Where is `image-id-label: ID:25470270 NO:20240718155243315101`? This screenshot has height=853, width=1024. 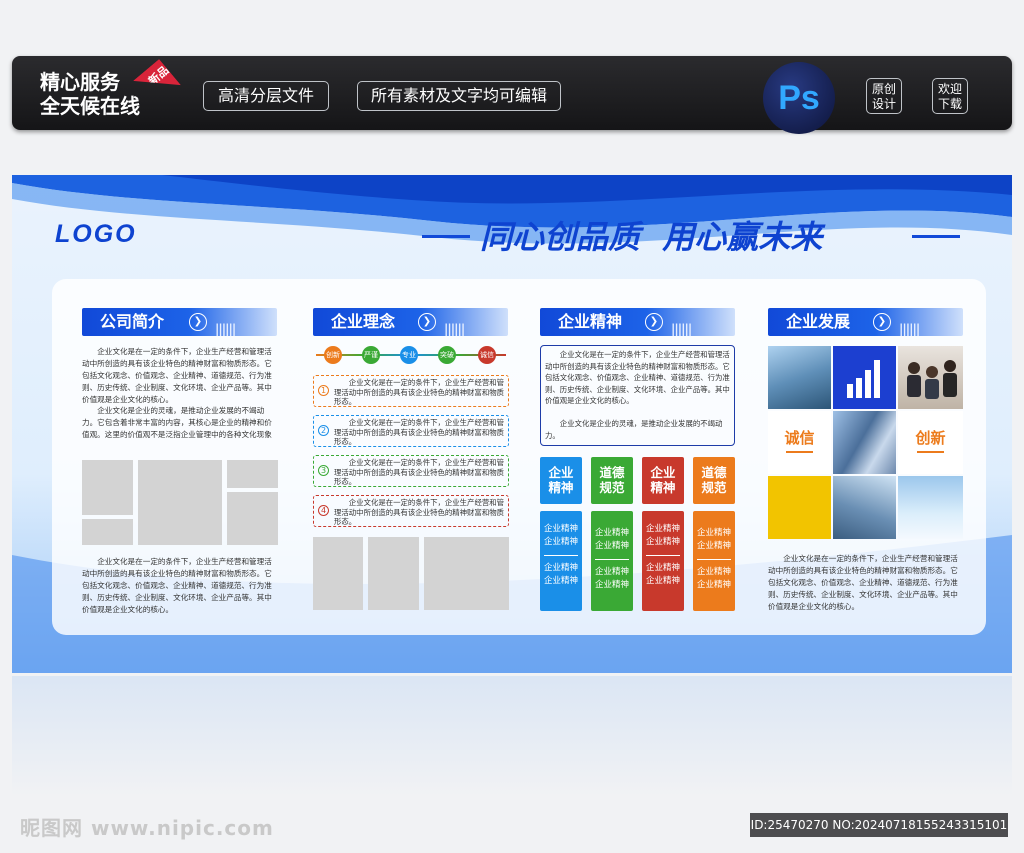 image-id-label: ID:25470270 NO:20240718155243315101 is located at coordinates (879, 825).